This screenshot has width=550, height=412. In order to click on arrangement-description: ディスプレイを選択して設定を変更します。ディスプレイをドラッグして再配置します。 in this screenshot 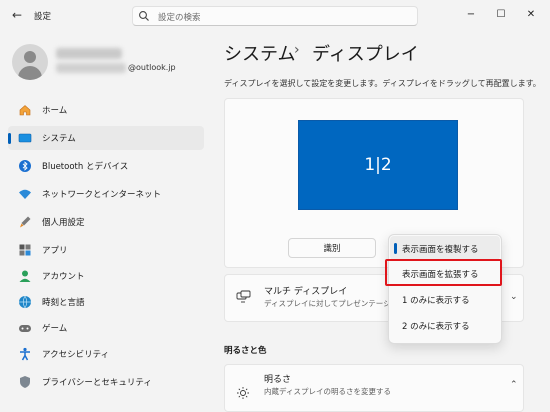, I will do `click(382, 83)`.